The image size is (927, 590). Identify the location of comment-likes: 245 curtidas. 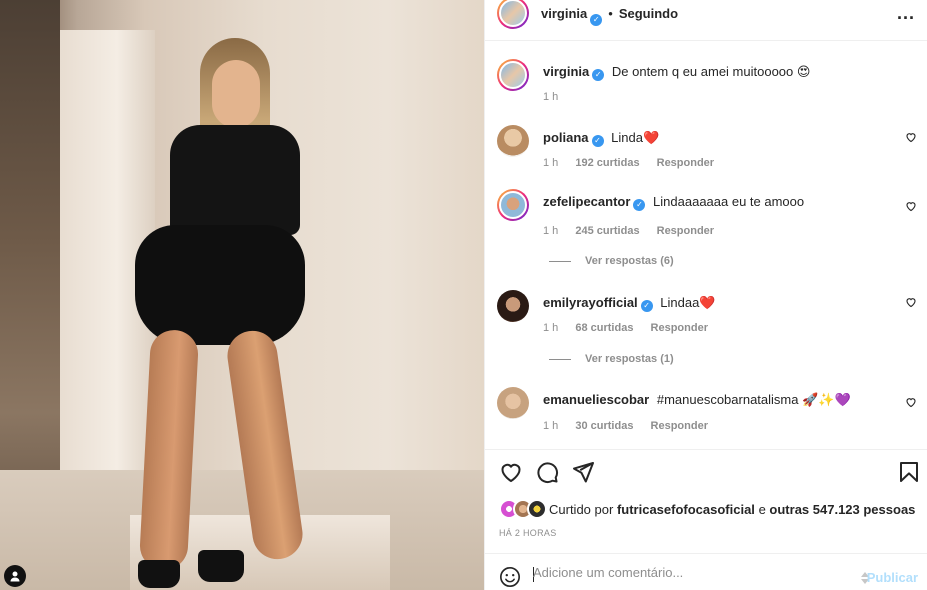
(607, 231).